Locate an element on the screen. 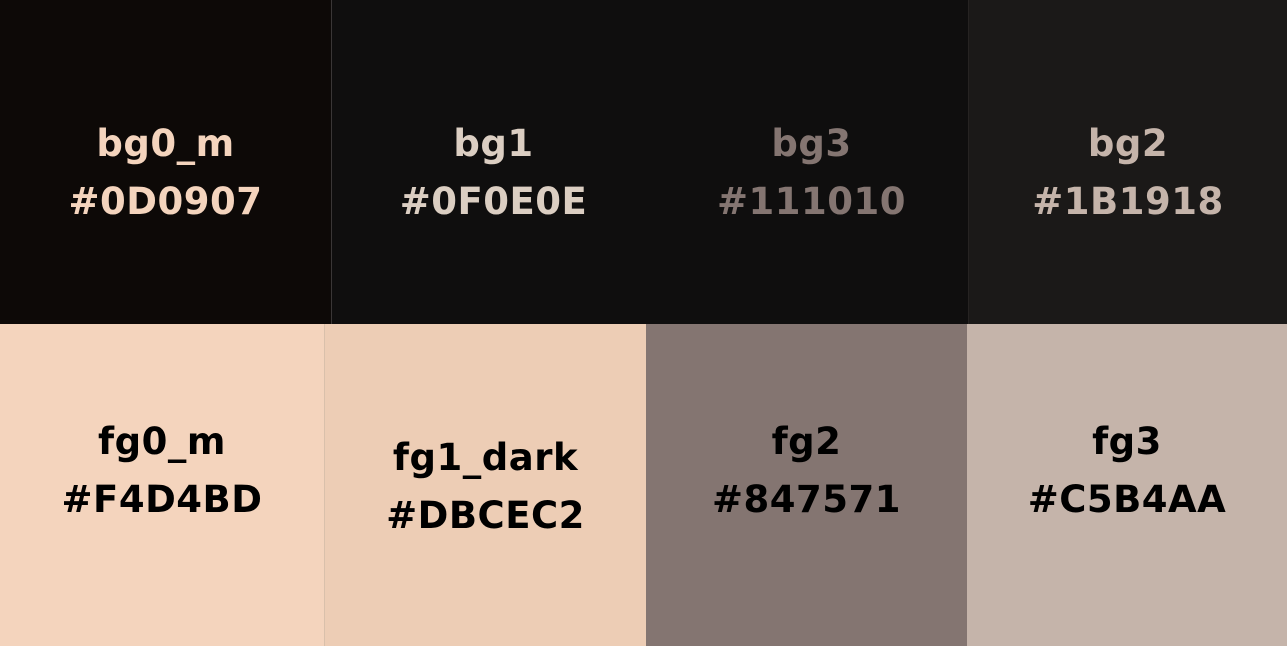 The width and height of the screenshot is (1287, 646). swatch-name: bg0_m is located at coordinates (165, 143).